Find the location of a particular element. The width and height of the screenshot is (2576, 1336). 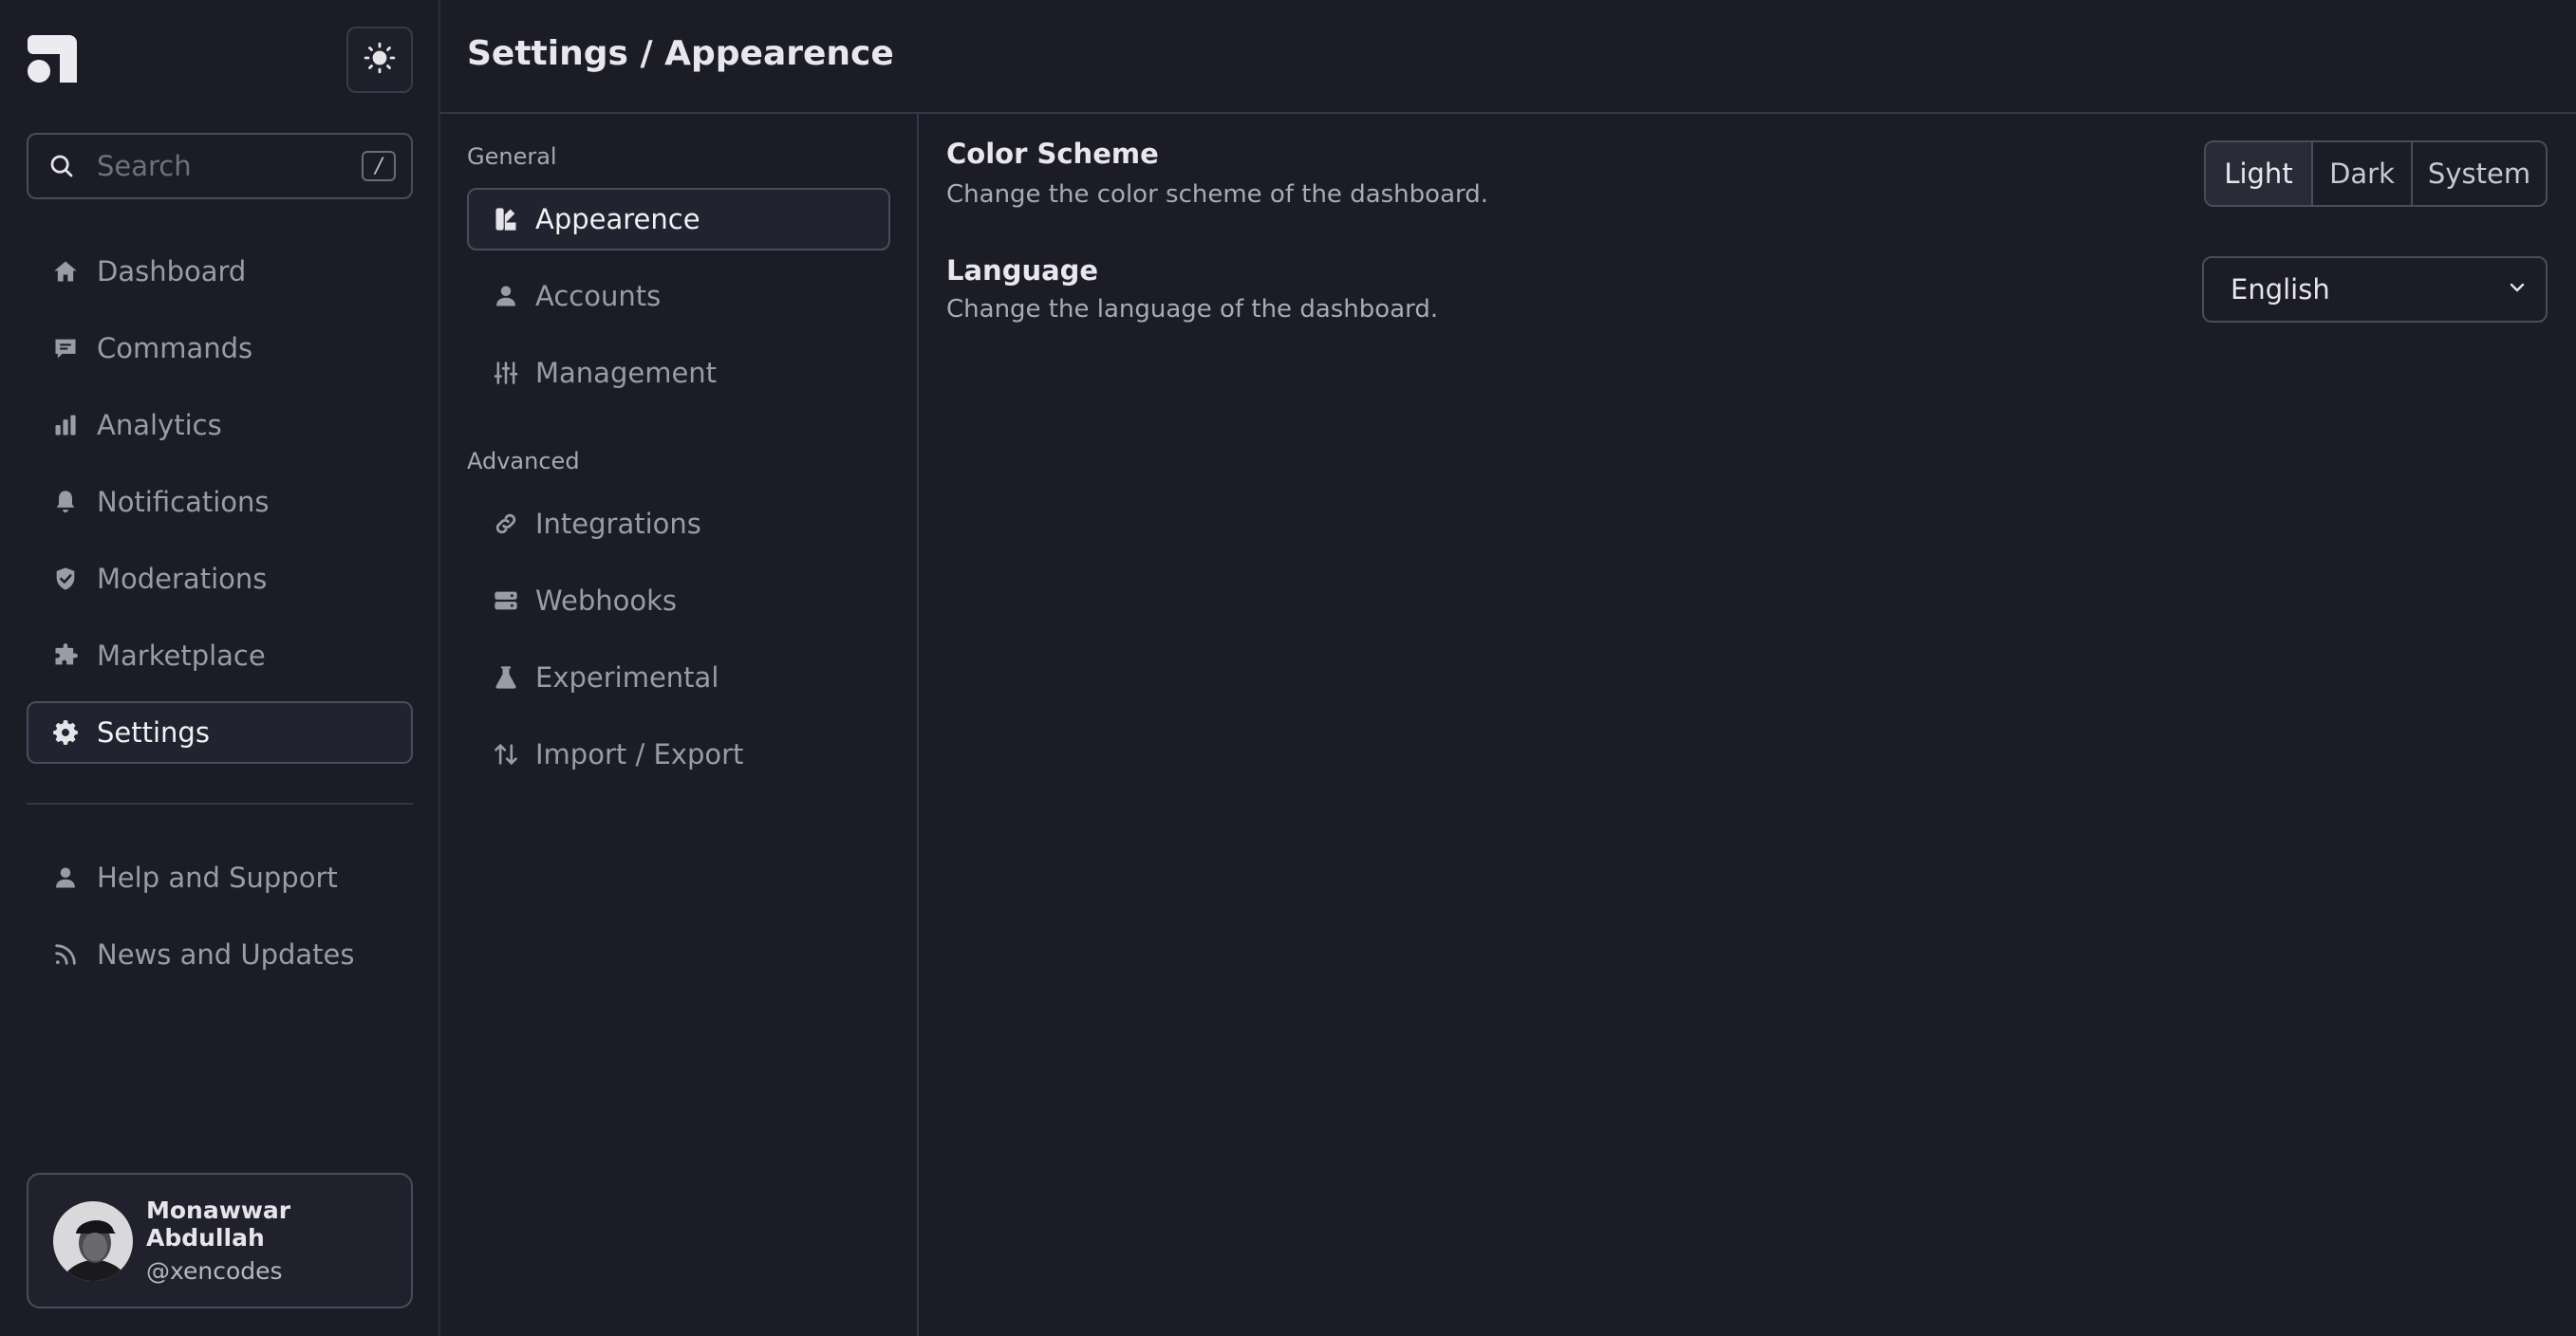

subnav-item-integrations: Integrations is located at coordinates (679, 523).